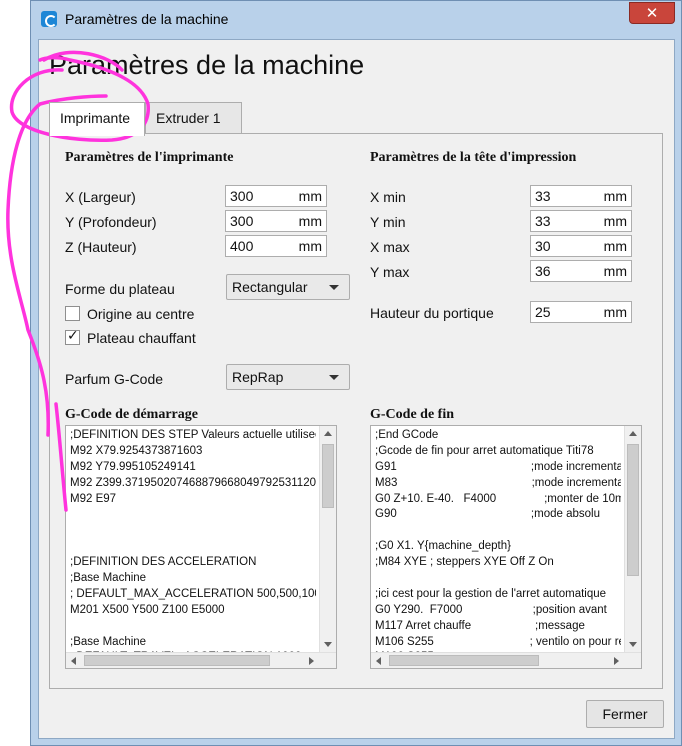 The height and width of the screenshot is (746, 682). What do you see at coordinates (288, 377) in the screenshot?
I see `gcode-flavor-select: RepRap` at bounding box center [288, 377].